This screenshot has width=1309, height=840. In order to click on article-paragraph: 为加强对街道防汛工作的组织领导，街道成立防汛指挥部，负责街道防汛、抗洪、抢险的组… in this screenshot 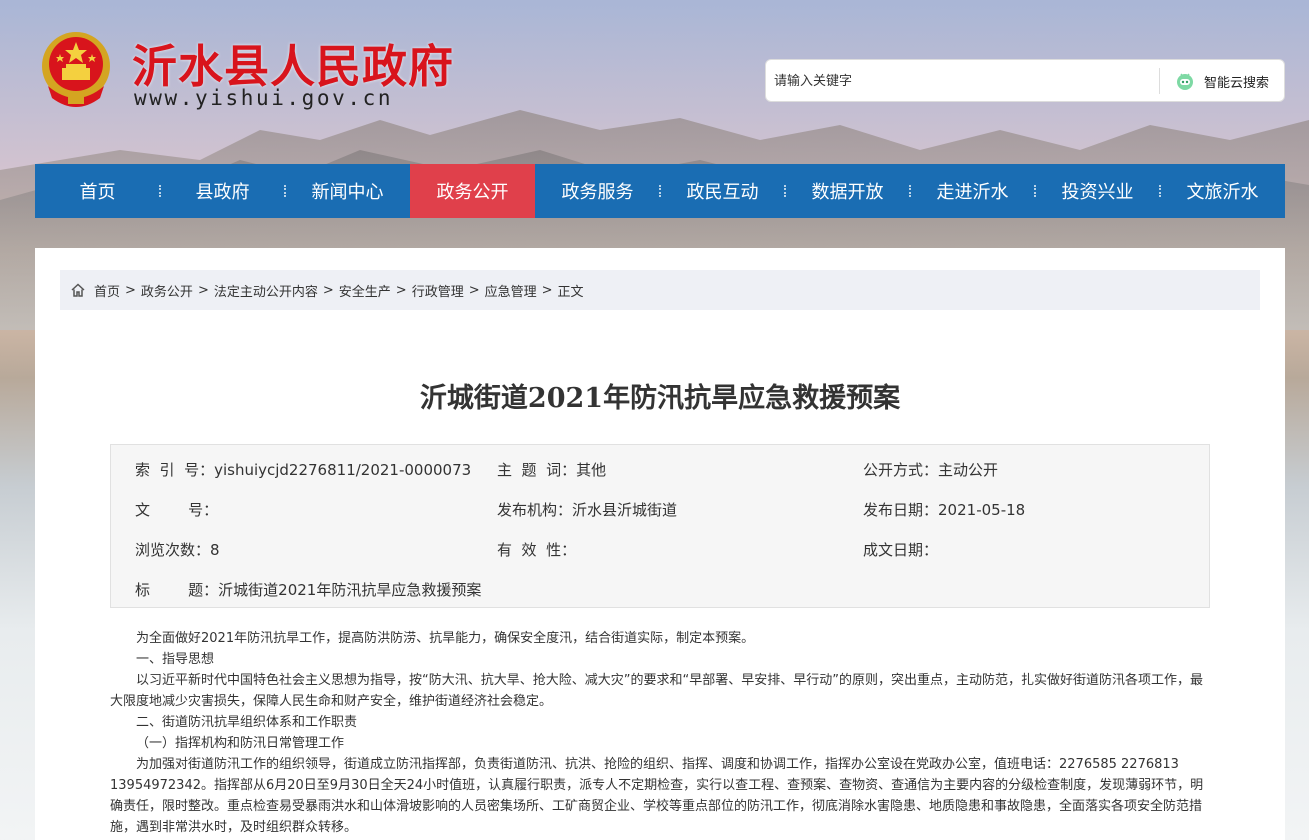, I will do `click(657, 796)`.